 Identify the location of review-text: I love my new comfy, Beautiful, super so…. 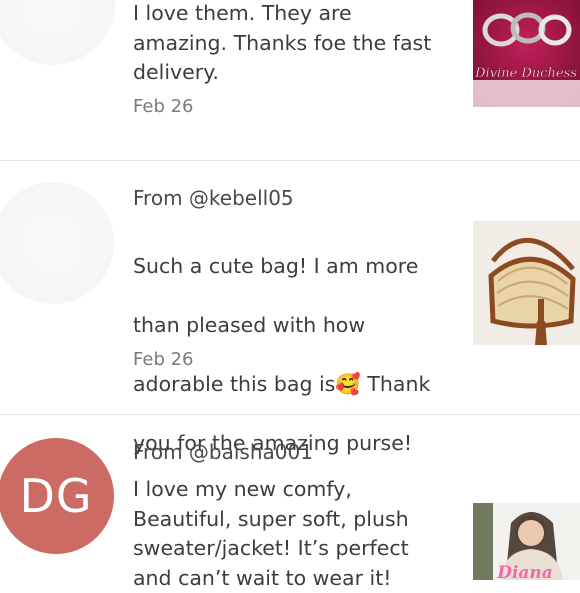
(271, 533).